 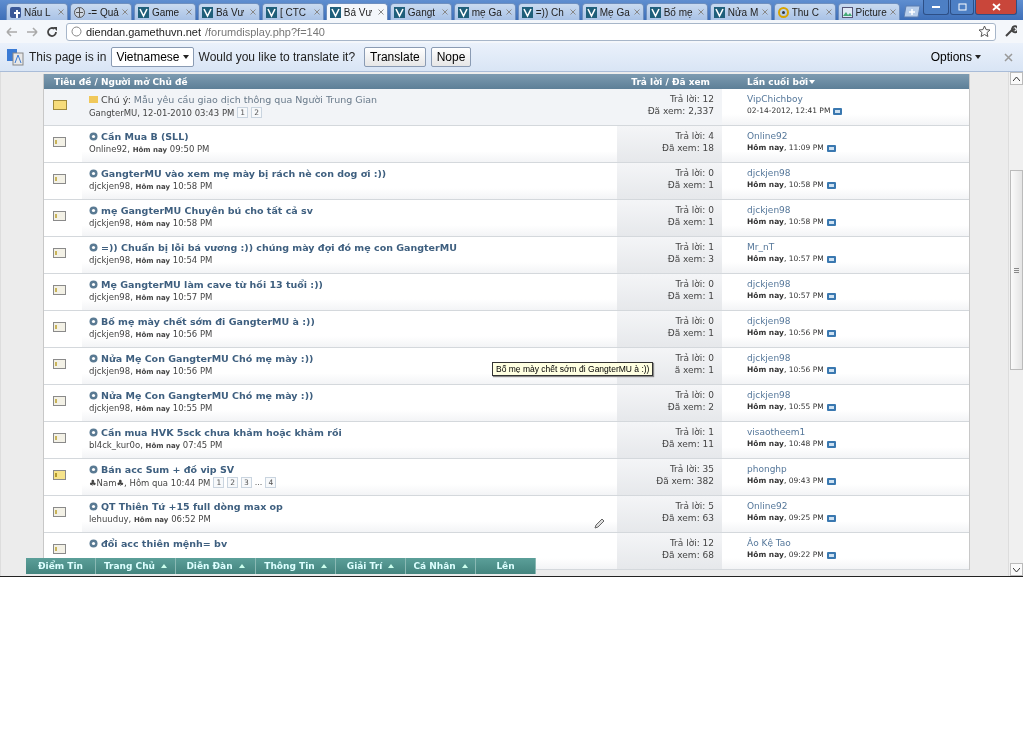 What do you see at coordinates (687, 148) in the screenshot?
I see `view-count: Đã xem: 18` at bounding box center [687, 148].